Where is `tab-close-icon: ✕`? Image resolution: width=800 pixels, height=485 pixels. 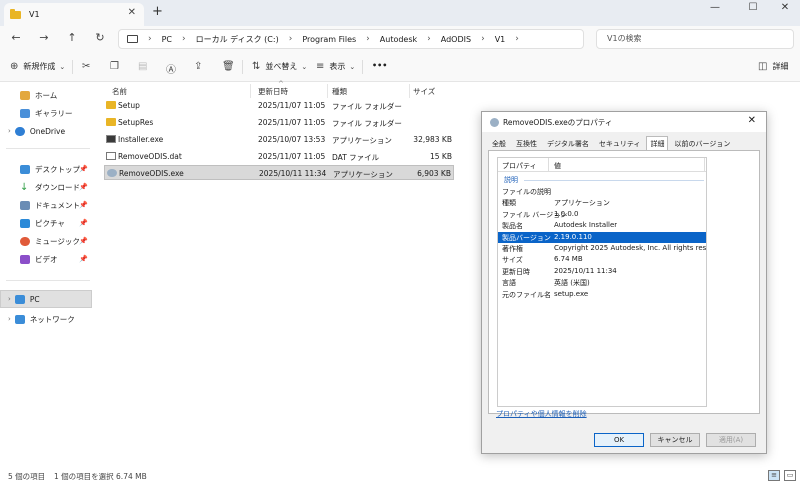
tab-close-icon: ✕ is located at coordinates (132, 12).